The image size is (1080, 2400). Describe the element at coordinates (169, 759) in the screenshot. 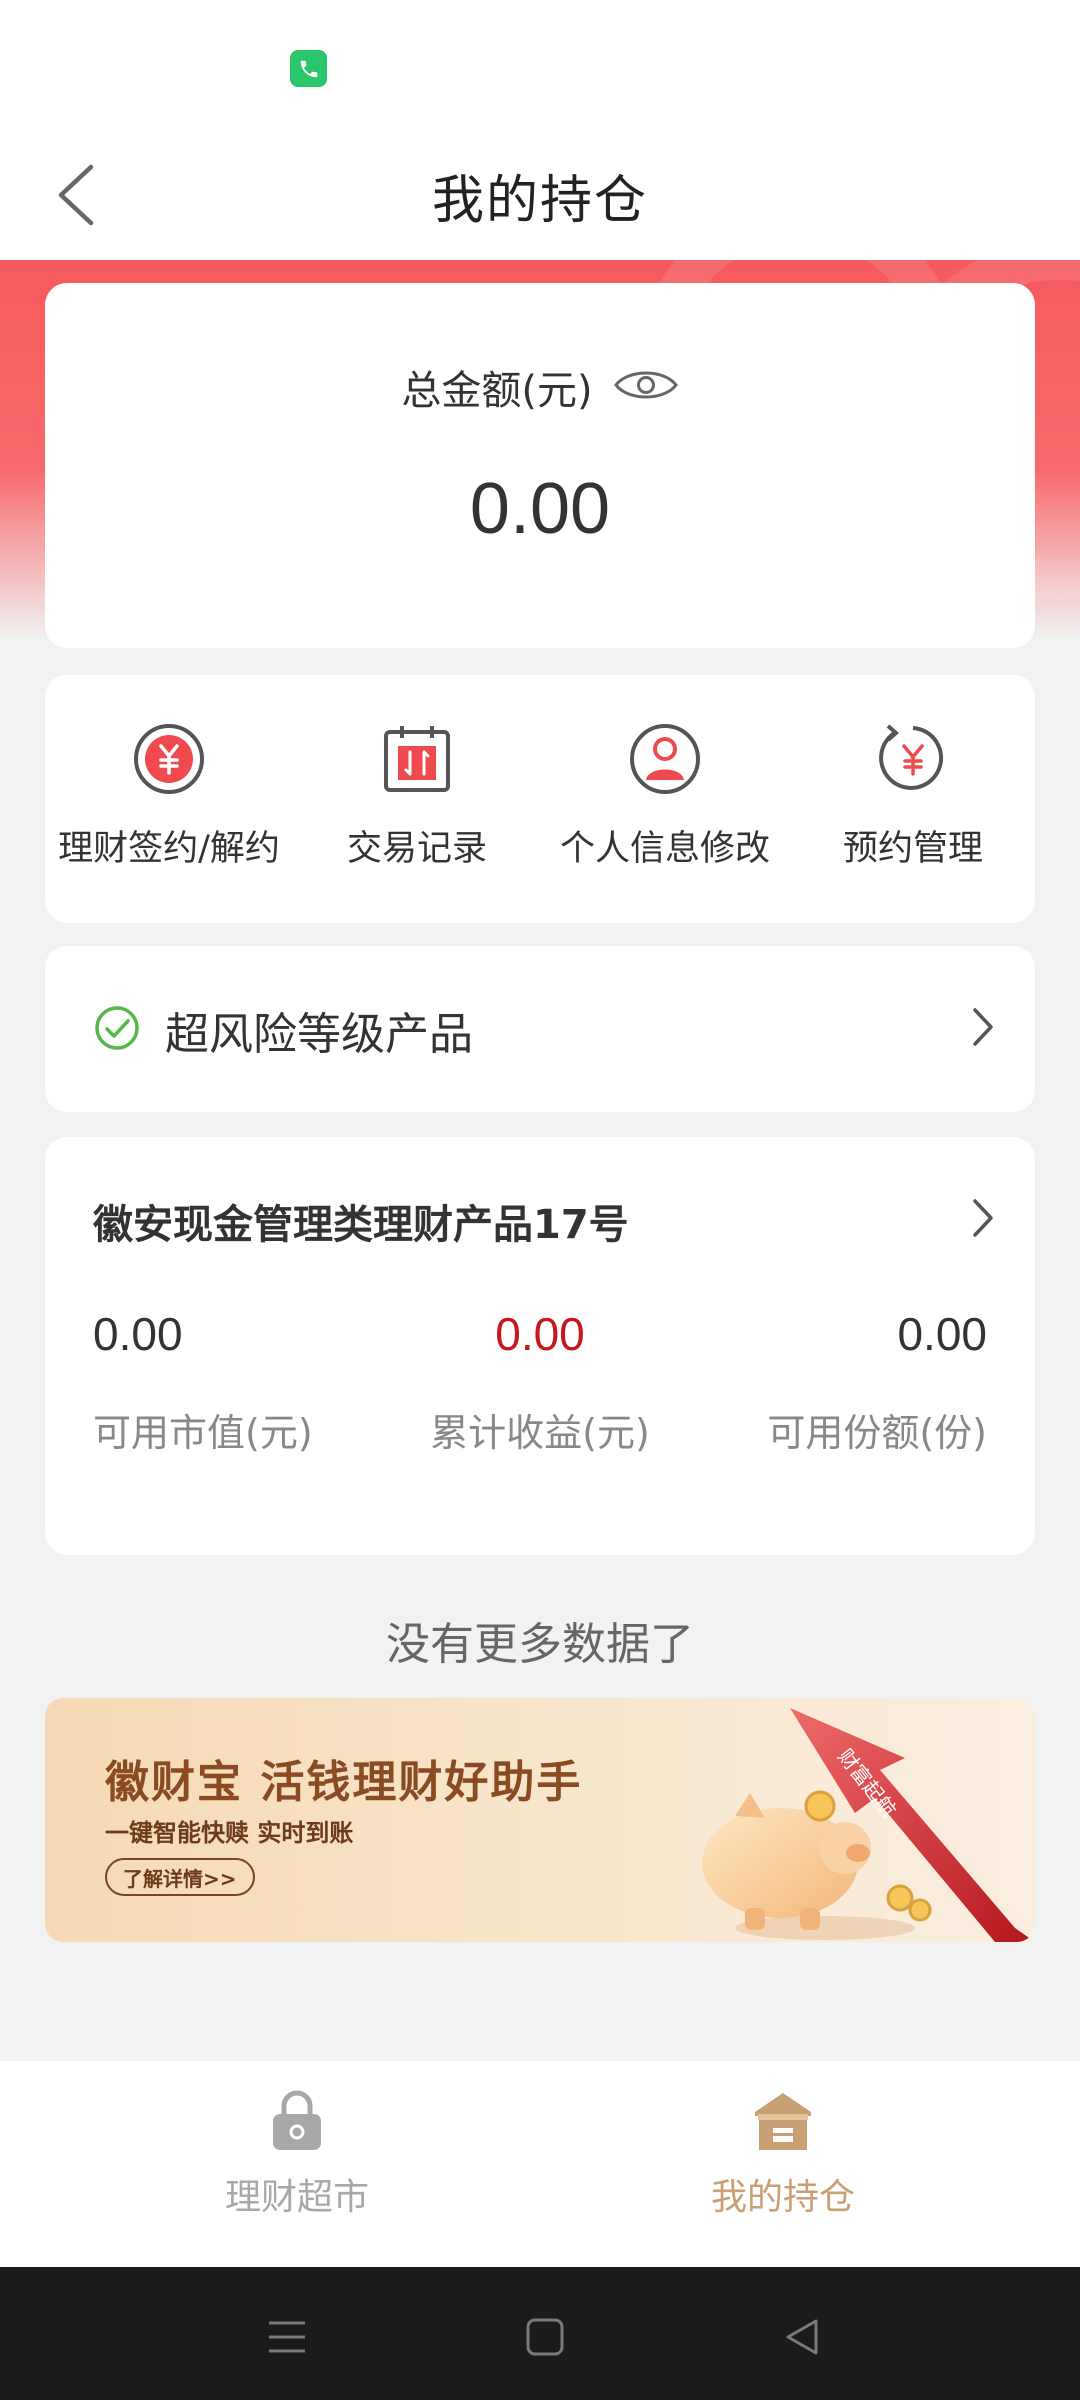

I see `yuan-circle-icon` at that location.